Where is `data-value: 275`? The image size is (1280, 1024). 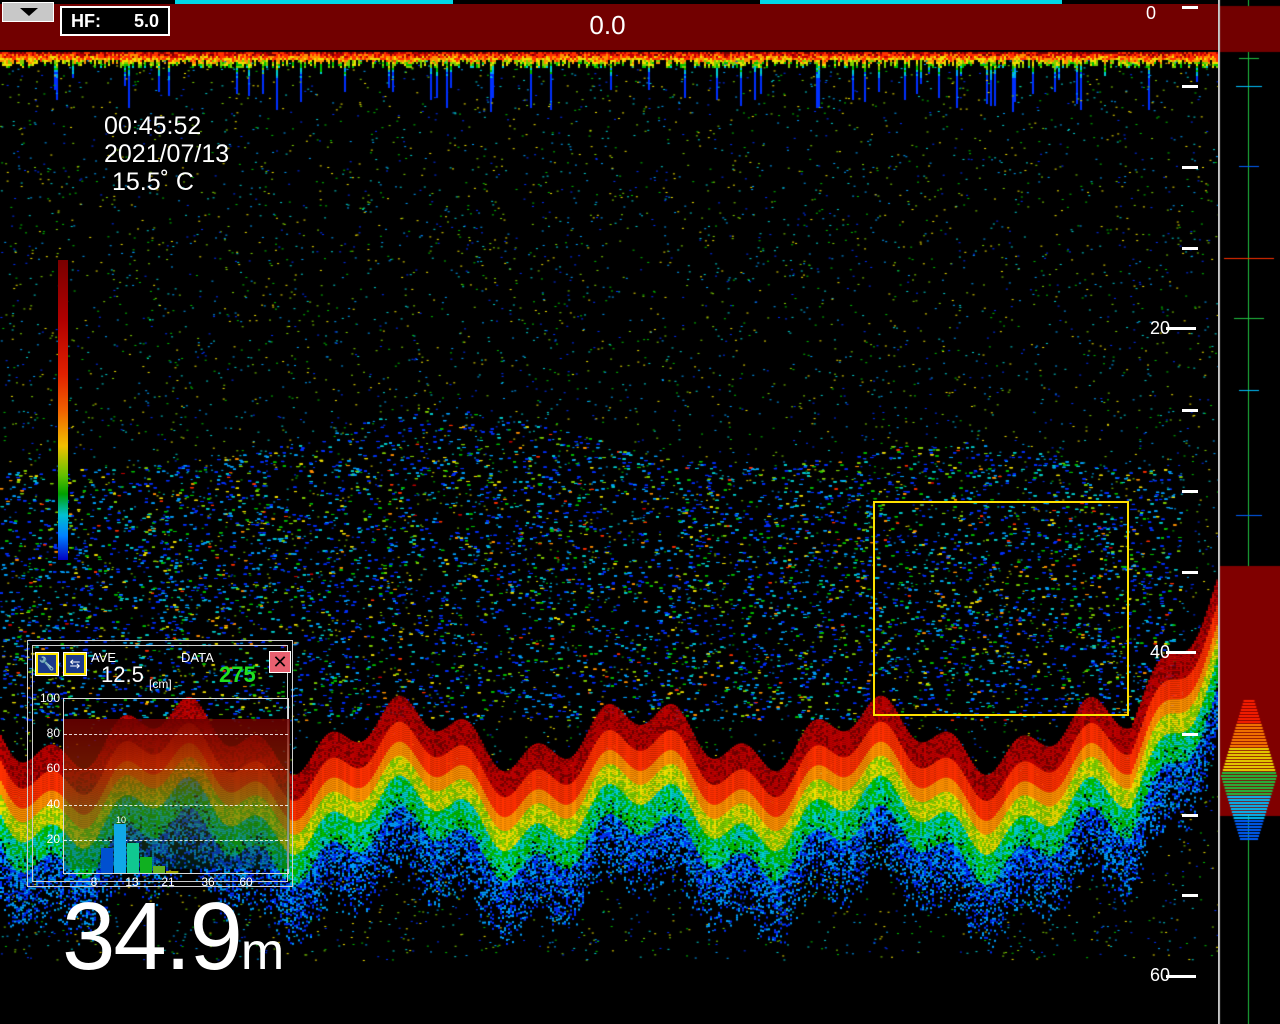
data-value: 275 is located at coordinates (237, 674).